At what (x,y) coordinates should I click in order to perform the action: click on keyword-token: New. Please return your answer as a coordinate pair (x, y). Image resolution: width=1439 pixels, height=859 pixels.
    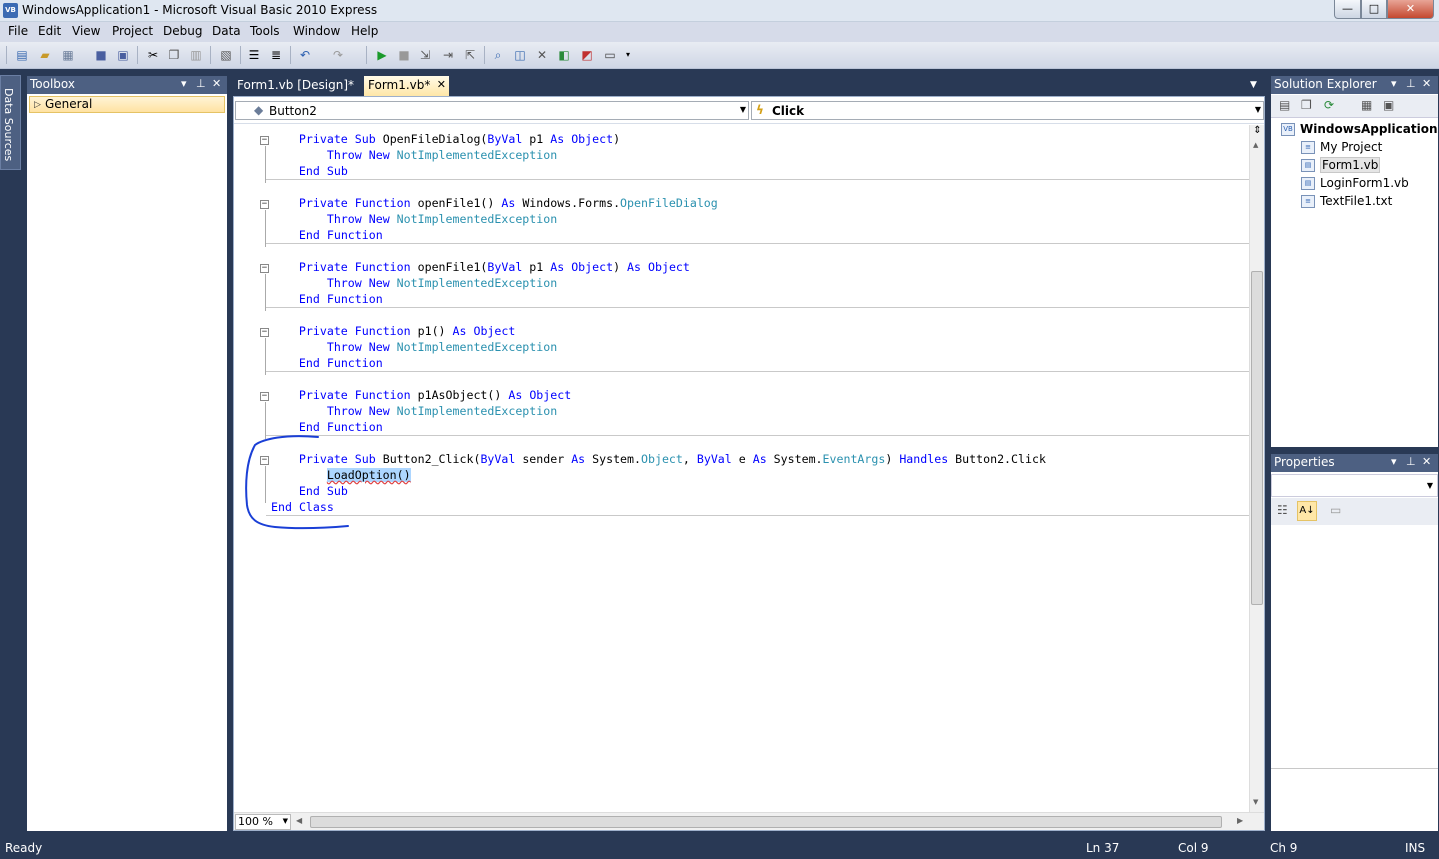
    Looking at the image, I should click on (379, 347).